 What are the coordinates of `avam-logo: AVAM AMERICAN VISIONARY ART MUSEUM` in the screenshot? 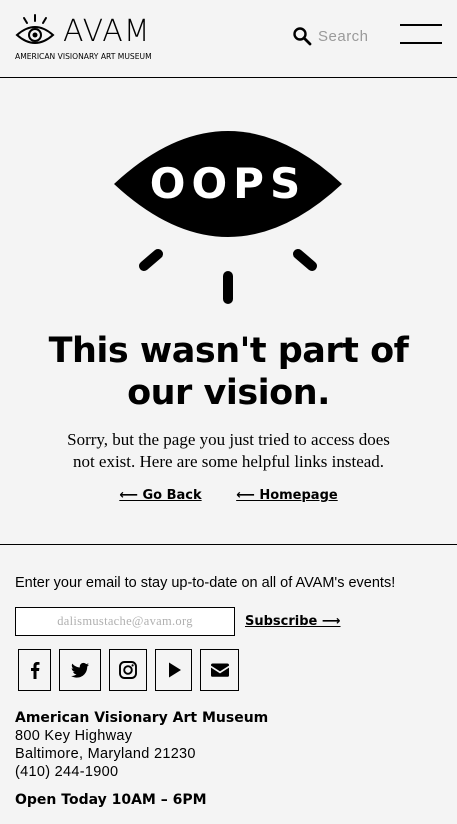 It's located at (90, 38).